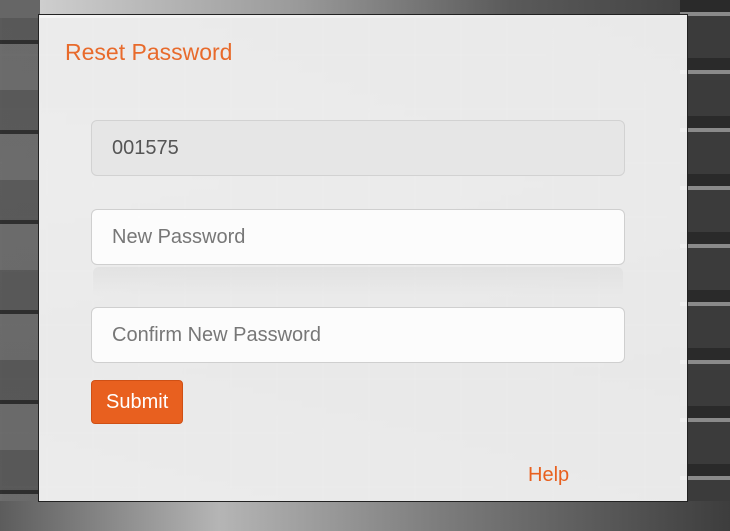 The width and height of the screenshot is (730, 531). What do you see at coordinates (137, 402) in the screenshot?
I see `submit-button: Submit` at bounding box center [137, 402].